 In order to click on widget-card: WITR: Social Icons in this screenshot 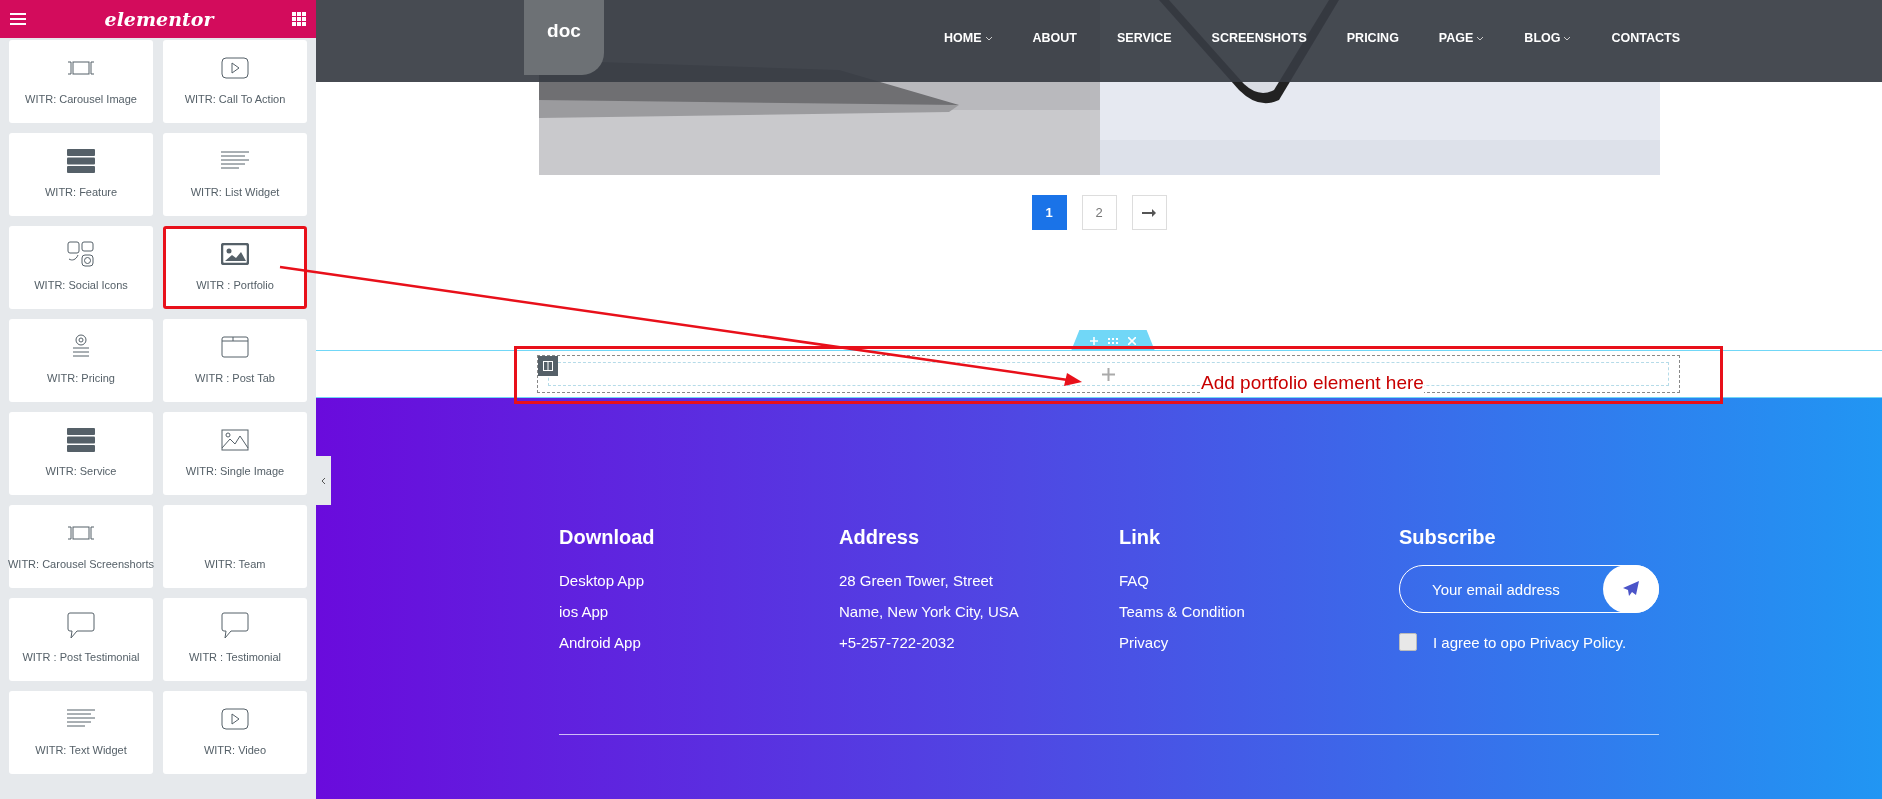, I will do `click(81, 267)`.